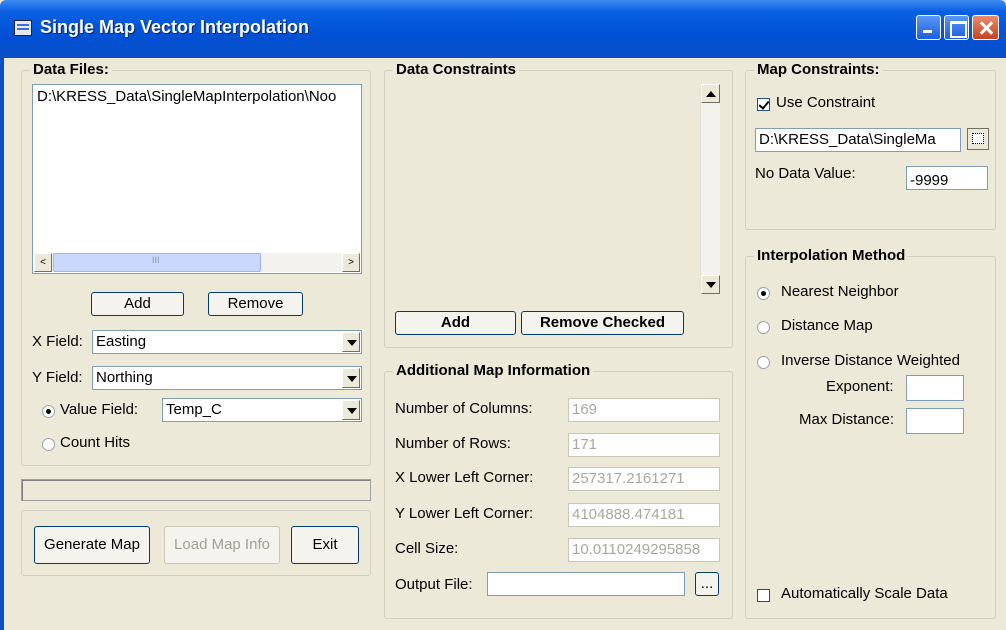 Image resolution: width=1006 pixels, height=630 pixels. Describe the element at coordinates (456, 69) in the screenshot. I see `data-constraints-legend: Data Constraints` at that location.